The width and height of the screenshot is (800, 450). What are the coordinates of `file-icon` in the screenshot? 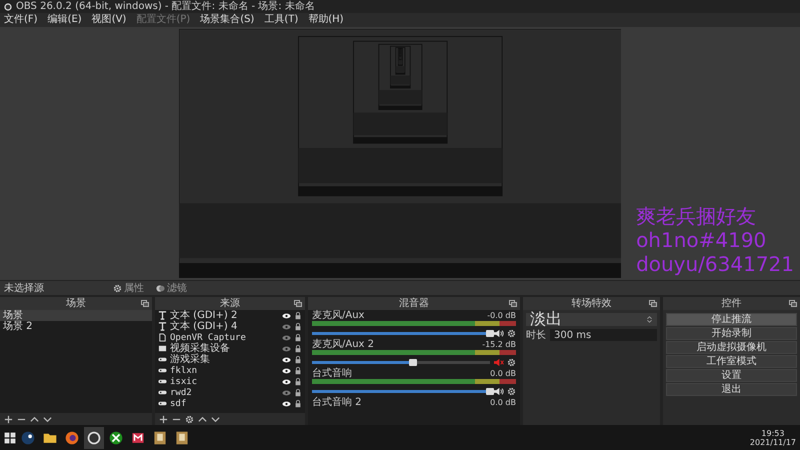 It's located at (162, 337).